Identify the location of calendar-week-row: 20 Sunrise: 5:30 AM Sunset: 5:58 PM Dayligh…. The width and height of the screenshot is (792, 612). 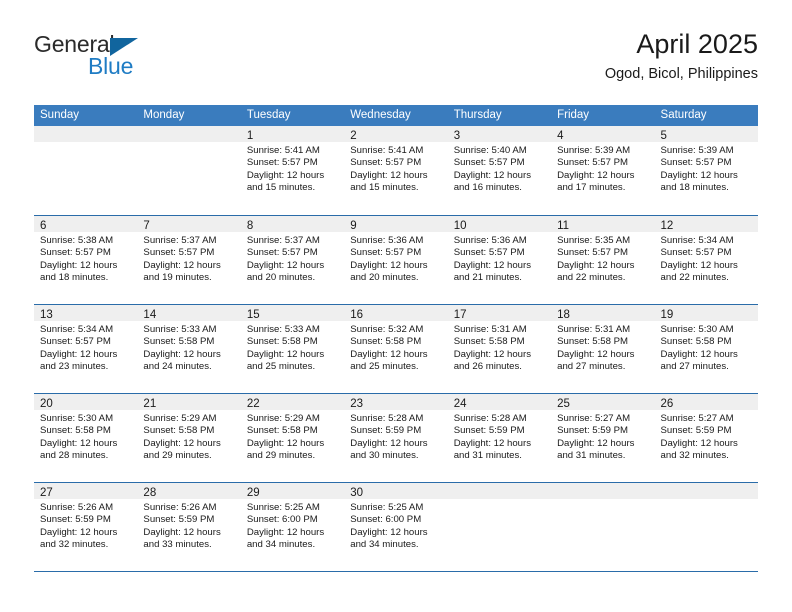
(396, 437).